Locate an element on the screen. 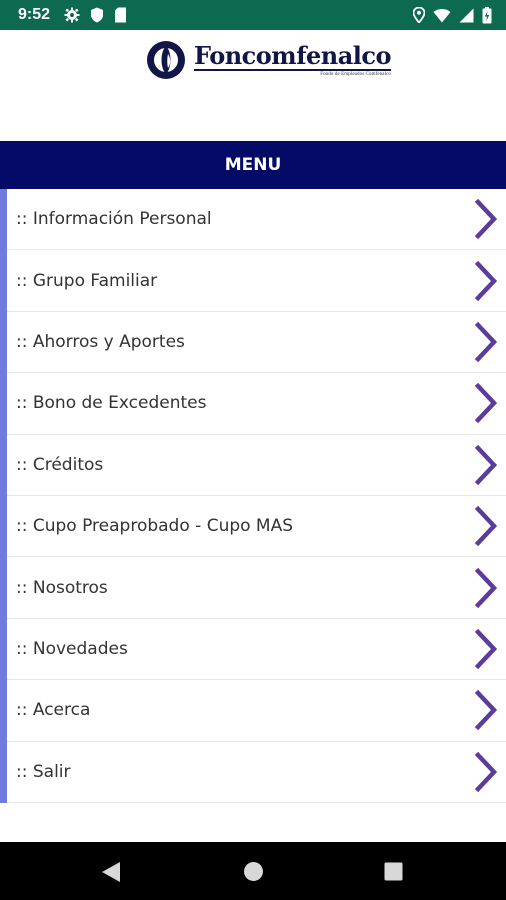  menu-item-informacion-personal: :: Información Personal is located at coordinates (256, 220).